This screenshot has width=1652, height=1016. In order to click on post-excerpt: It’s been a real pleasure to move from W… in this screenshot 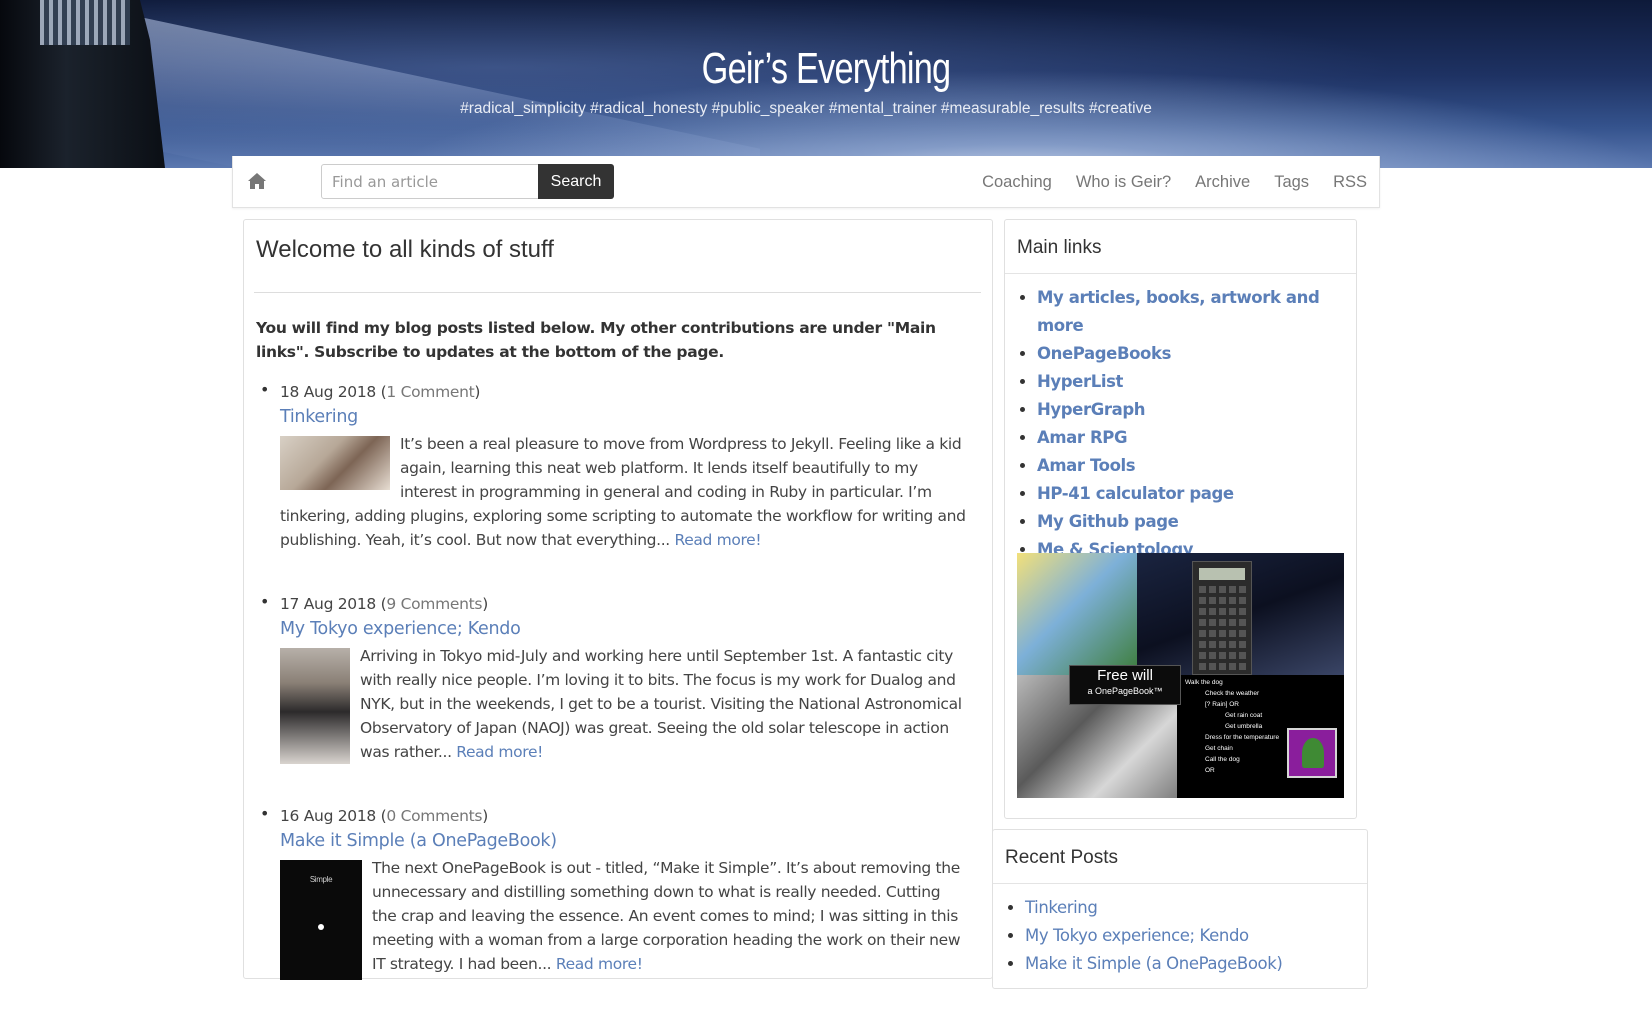, I will do `click(623, 492)`.